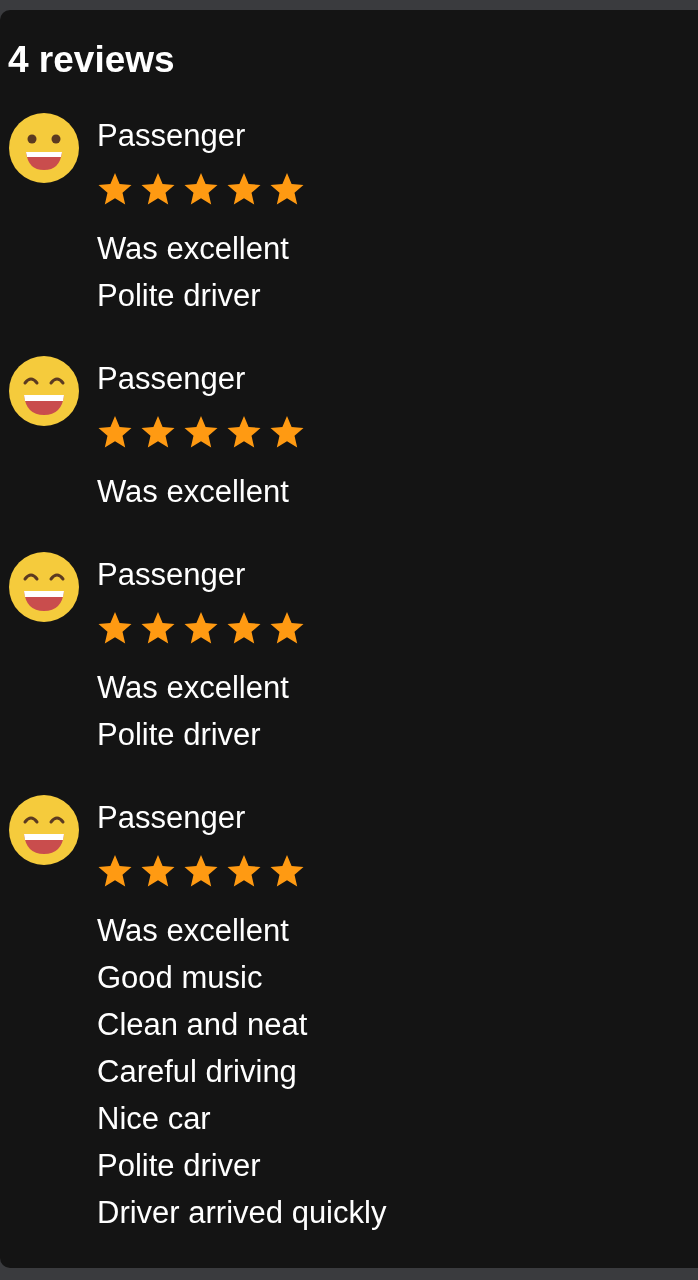  Describe the element at coordinates (197, 1072) in the screenshot. I see `review-comment: Careful driving` at that location.